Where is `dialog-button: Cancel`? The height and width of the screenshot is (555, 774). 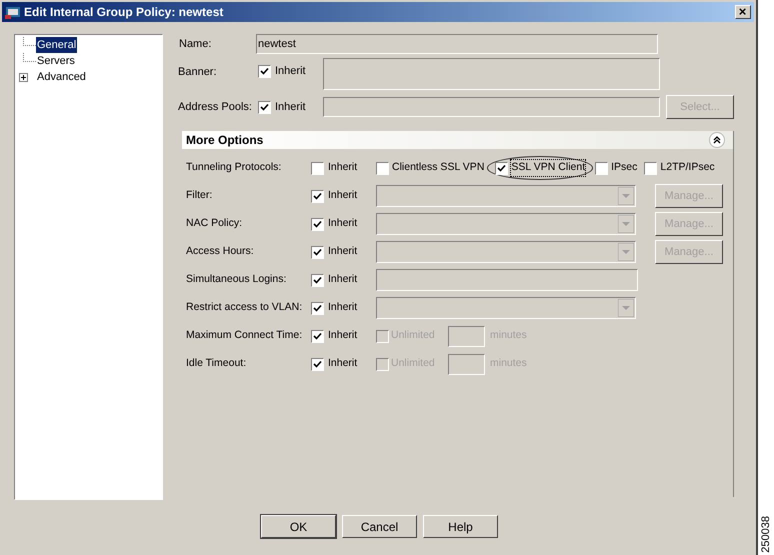
dialog-button: Cancel is located at coordinates (379, 526).